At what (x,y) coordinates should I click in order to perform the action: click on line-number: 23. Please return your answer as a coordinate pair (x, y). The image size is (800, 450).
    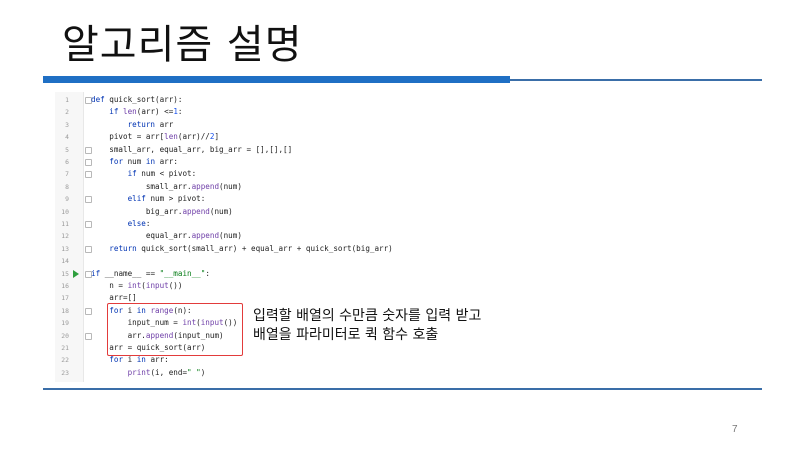
    Looking at the image, I should click on (65, 372).